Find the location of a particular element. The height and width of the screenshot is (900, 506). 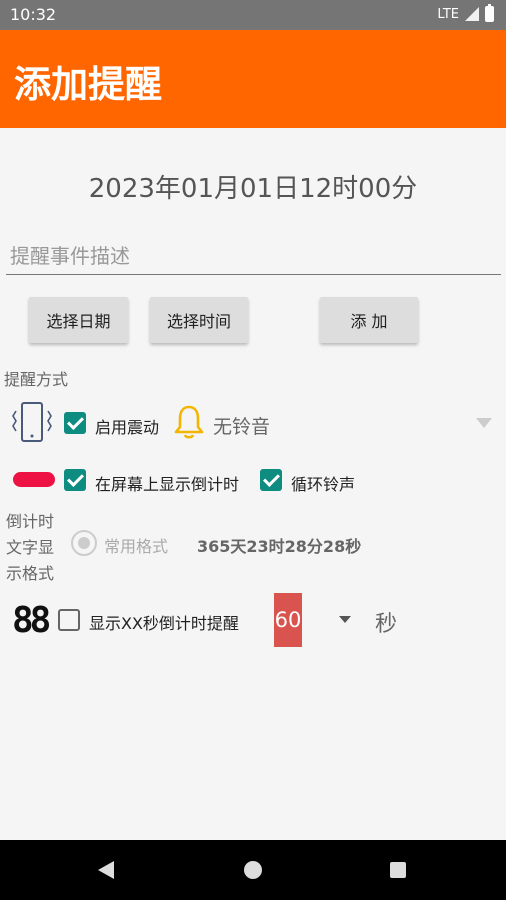

countdown-format-label-2: 文字显 is located at coordinates (30, 547).